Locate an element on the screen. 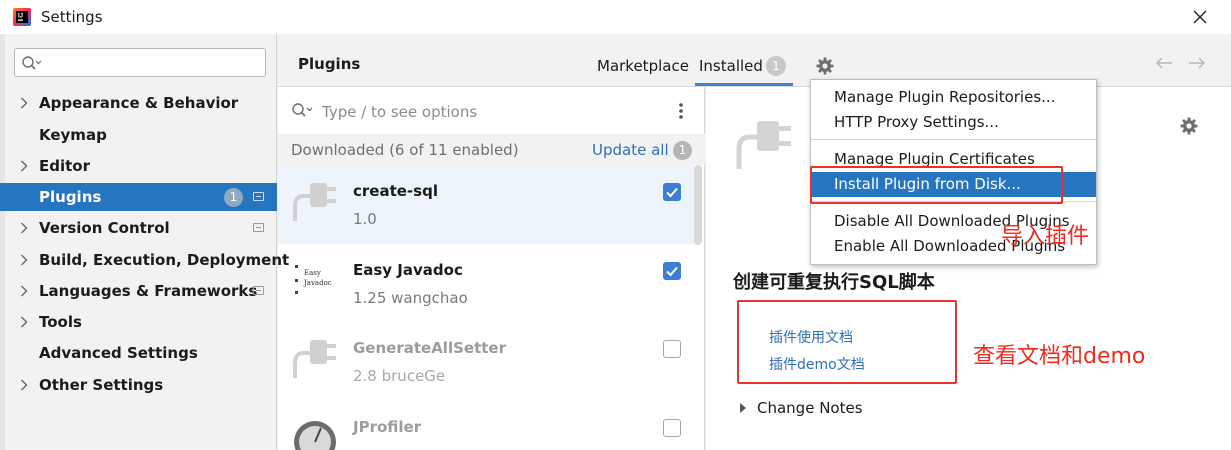 The height and width of the screenshot is (450, 1231). menu-separator is located at coordinates (953, 139).